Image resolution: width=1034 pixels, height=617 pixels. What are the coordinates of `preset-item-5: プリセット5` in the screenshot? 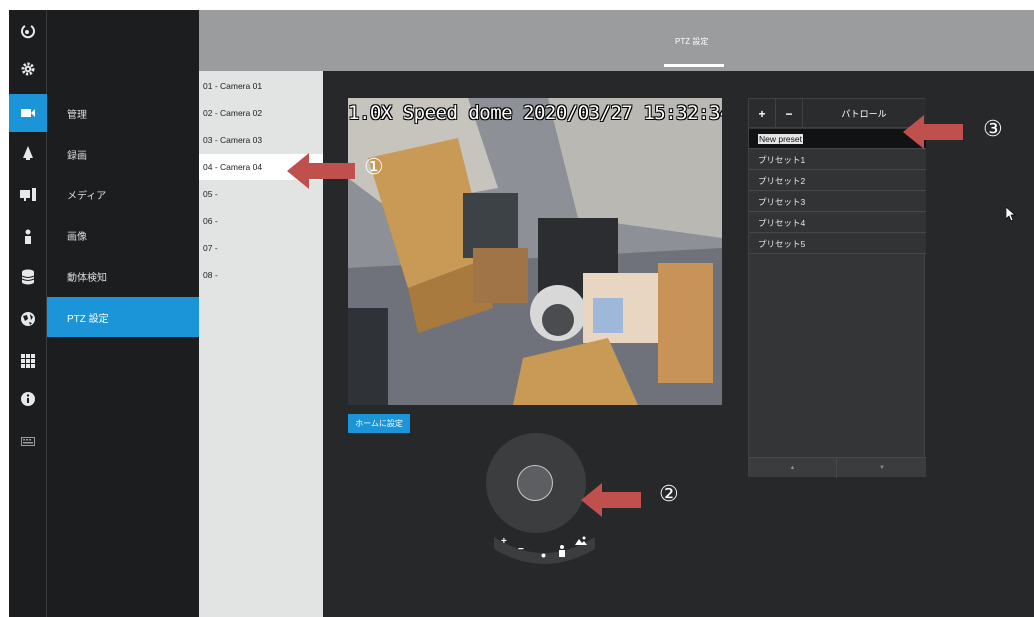 It's located at (837, 244).